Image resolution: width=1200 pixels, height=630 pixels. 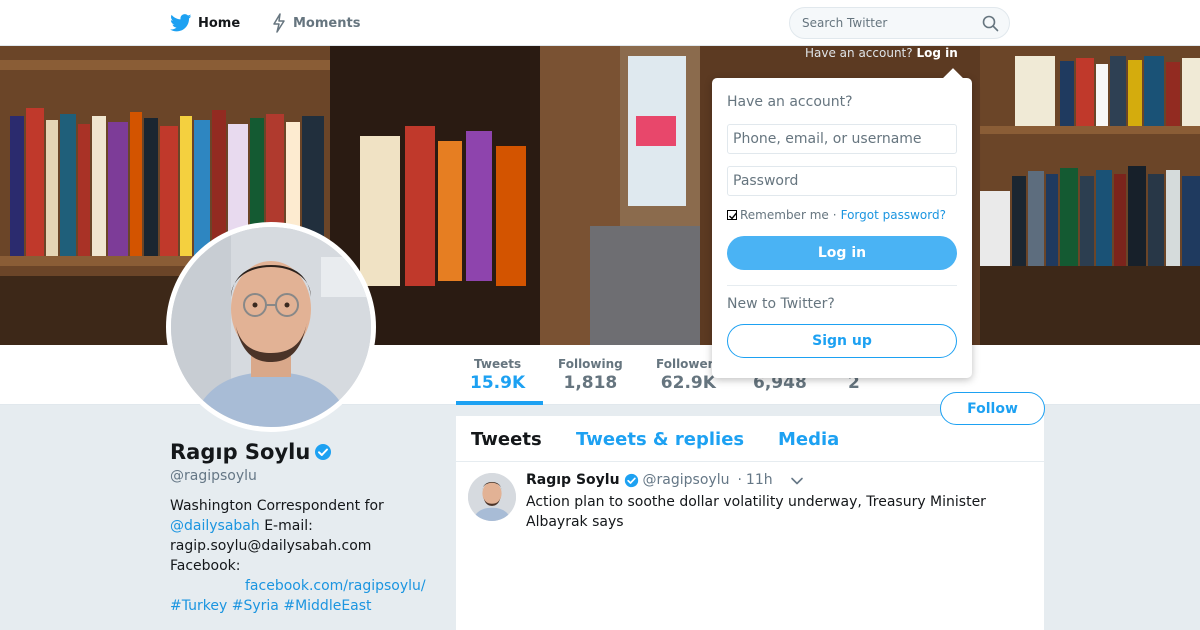 I want to click on checkmark-icon, so click(x=733, y=216).